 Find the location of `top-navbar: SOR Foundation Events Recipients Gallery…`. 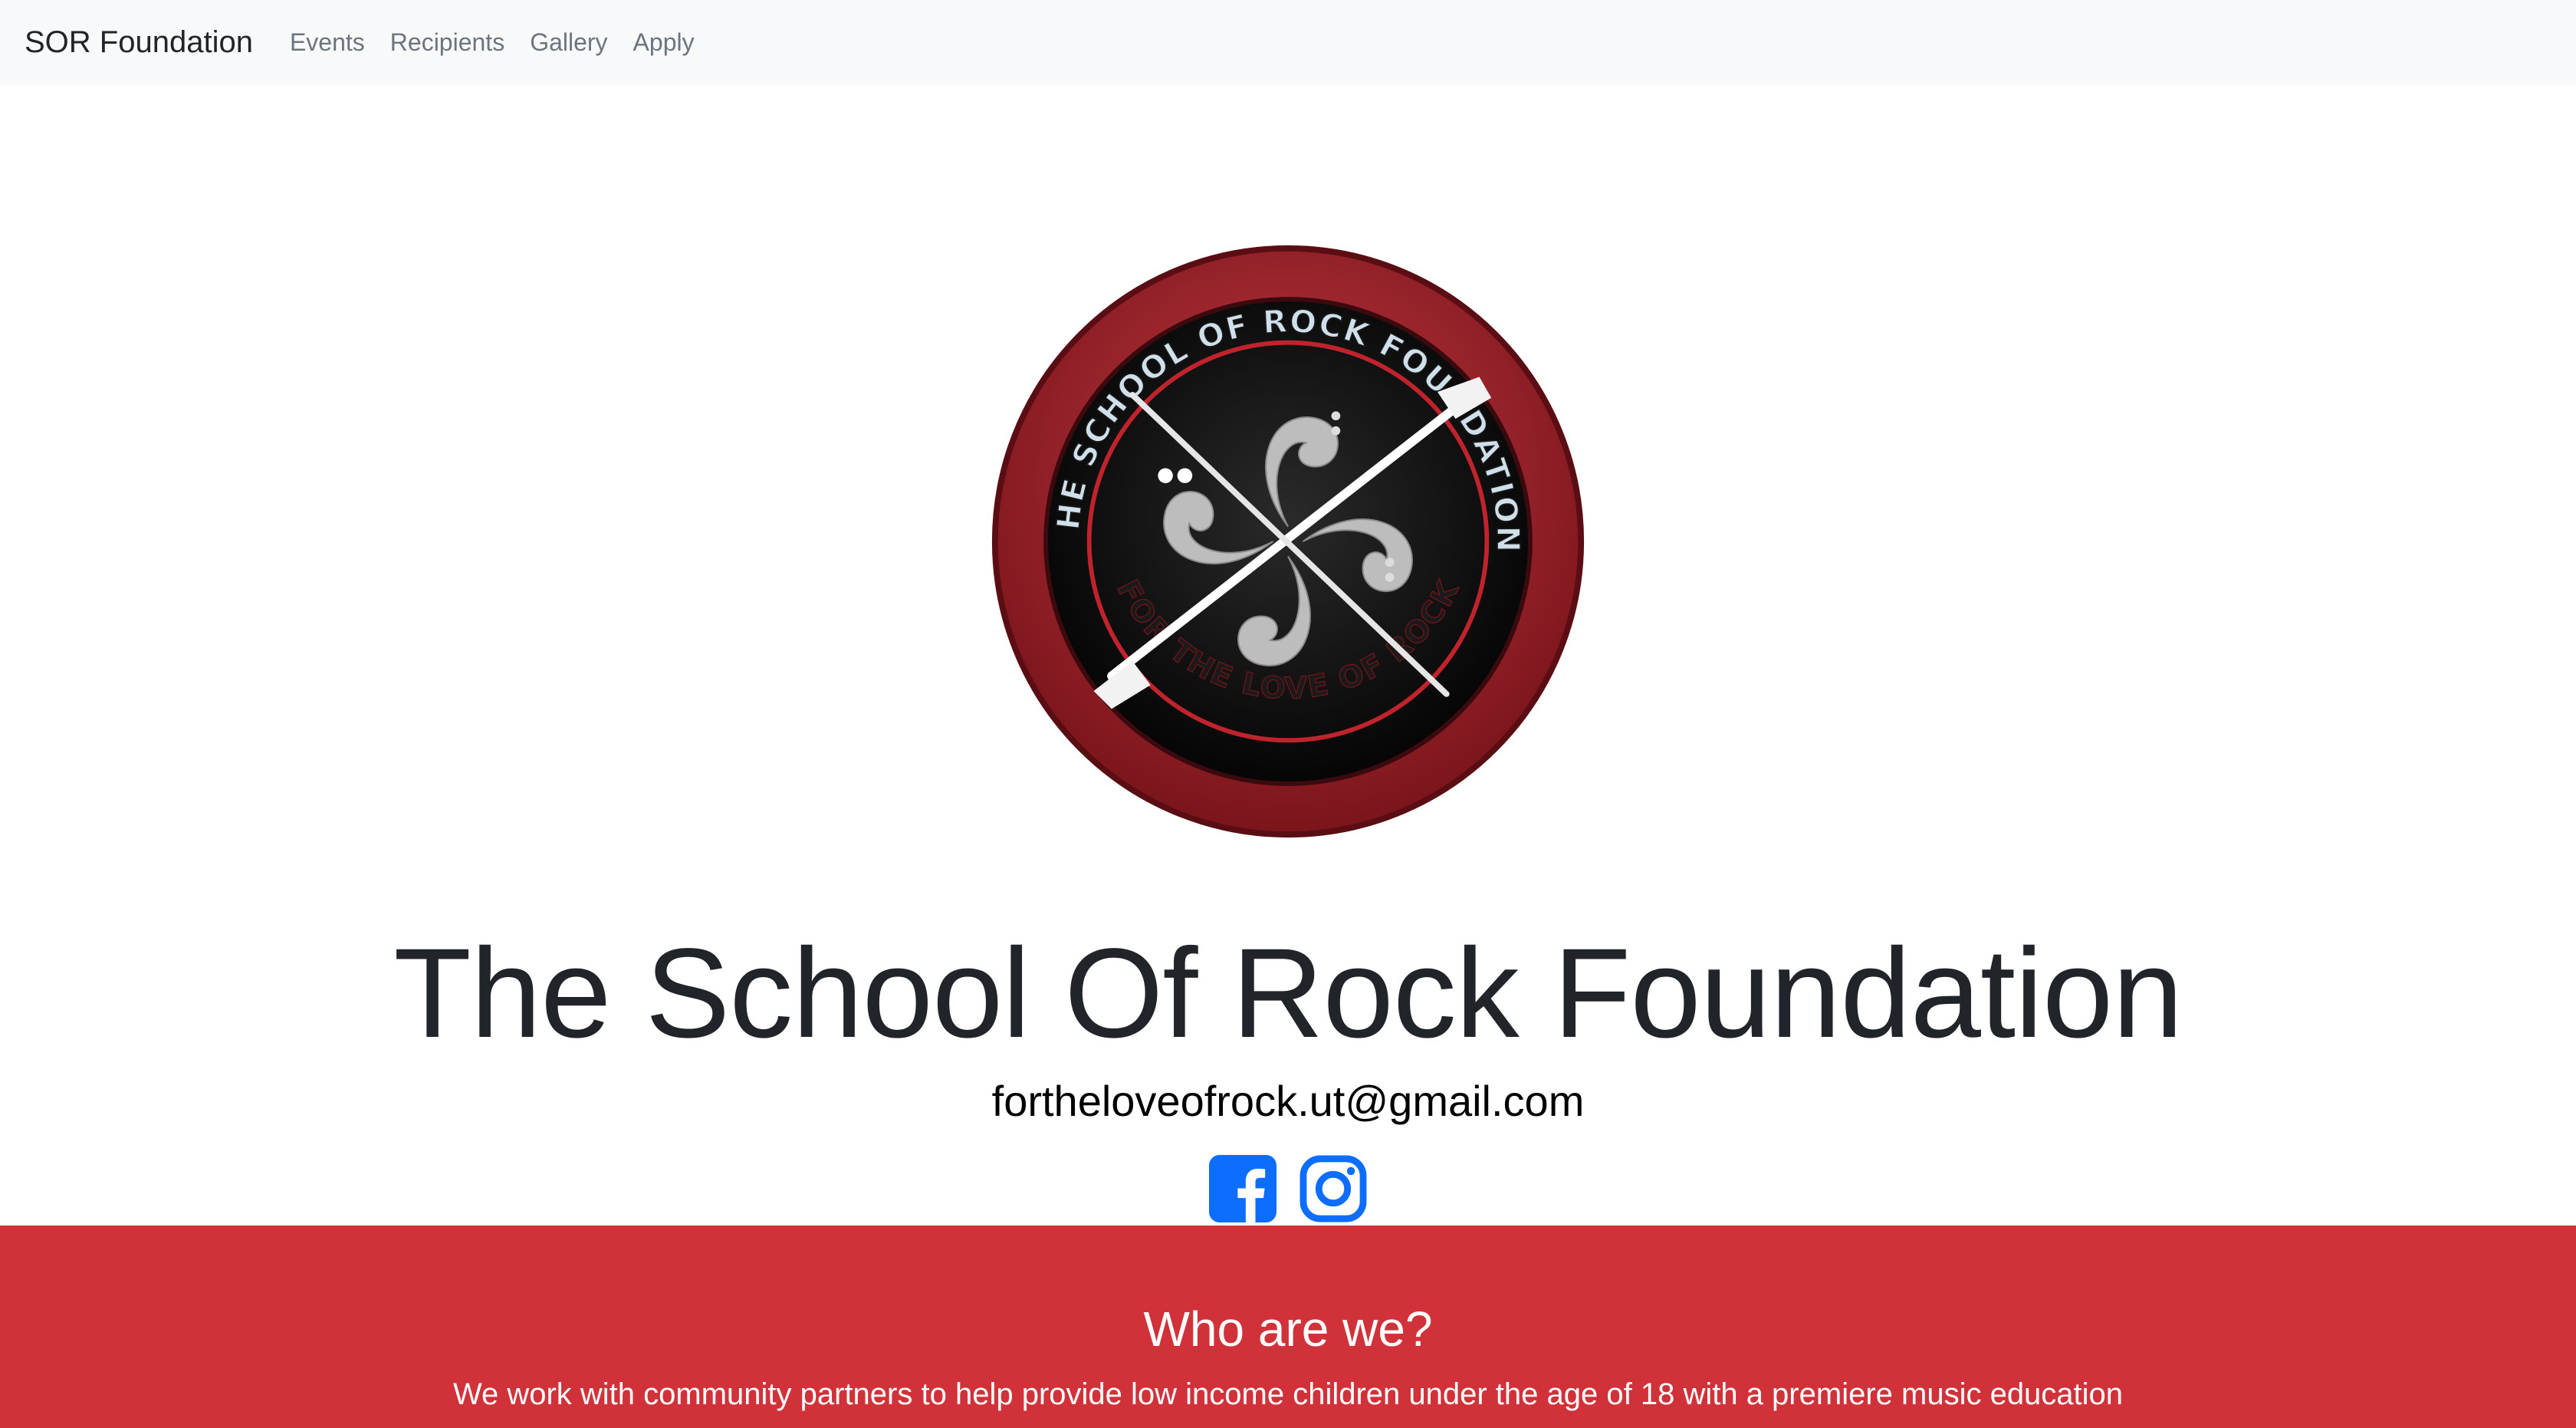

top-navbar: SOR Foundation Events Recipients Gallery… is located at coordinates (1288, 42).